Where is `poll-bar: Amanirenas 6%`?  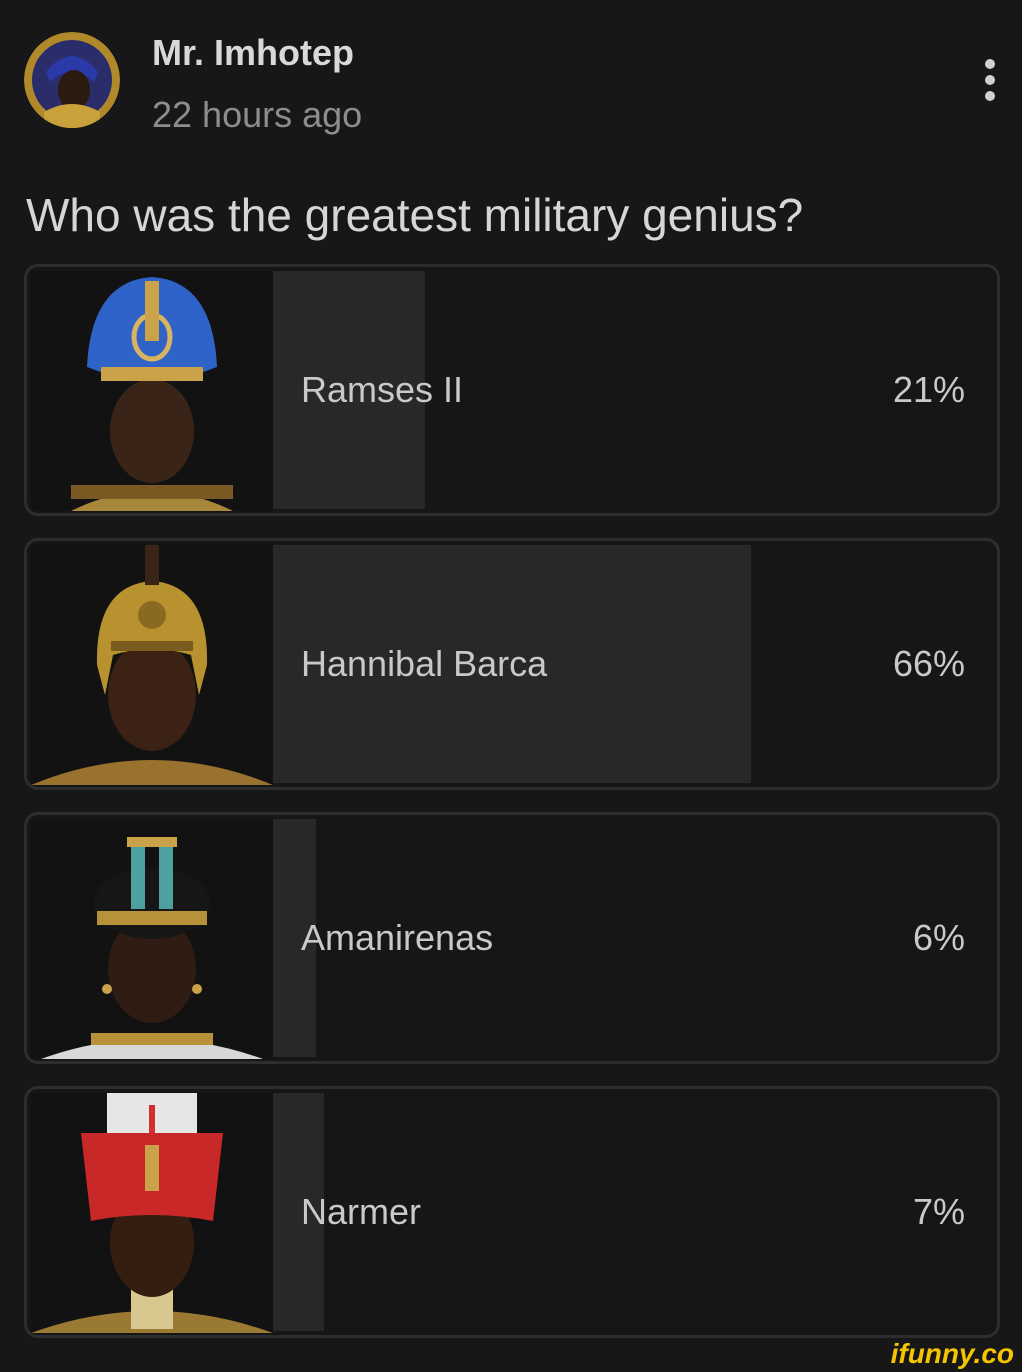 poll-bar: Amanirenas 6% is located at coordinates (635, 938).